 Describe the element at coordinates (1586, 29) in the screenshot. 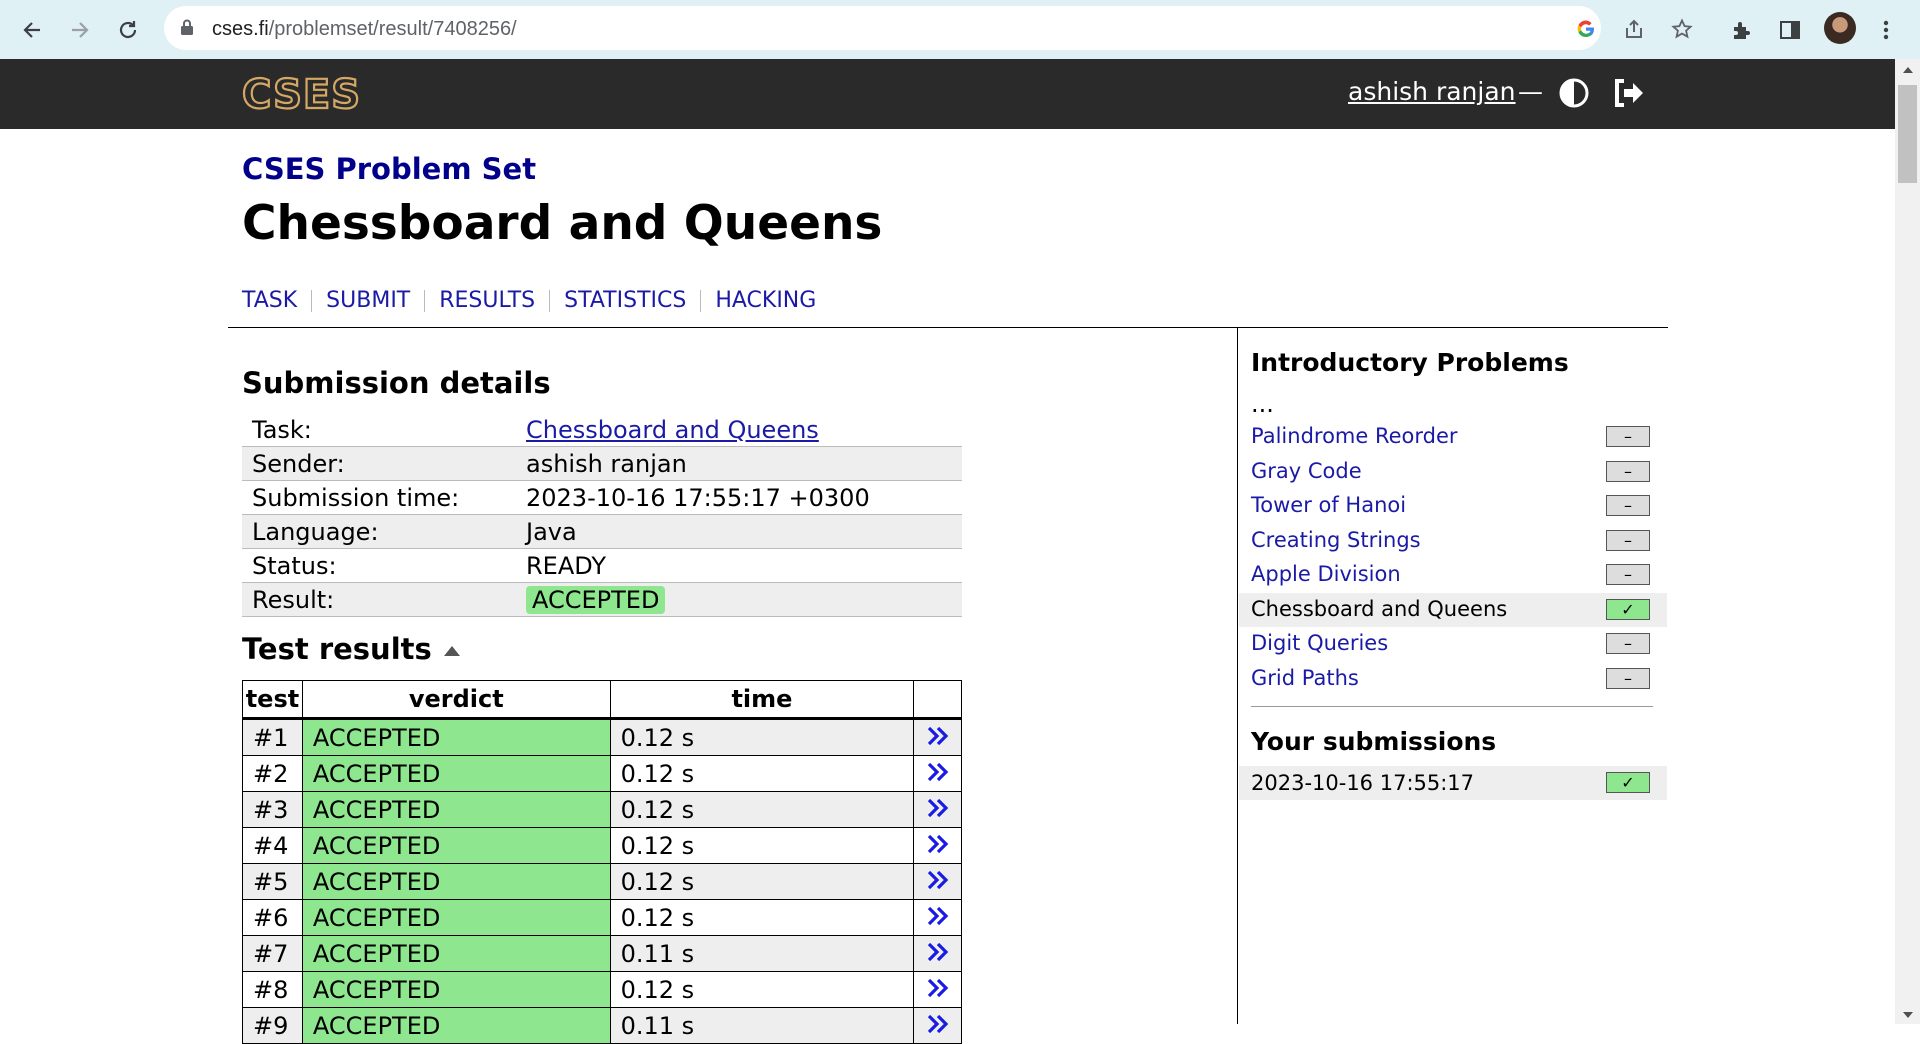

I see `google-icon` at that location.